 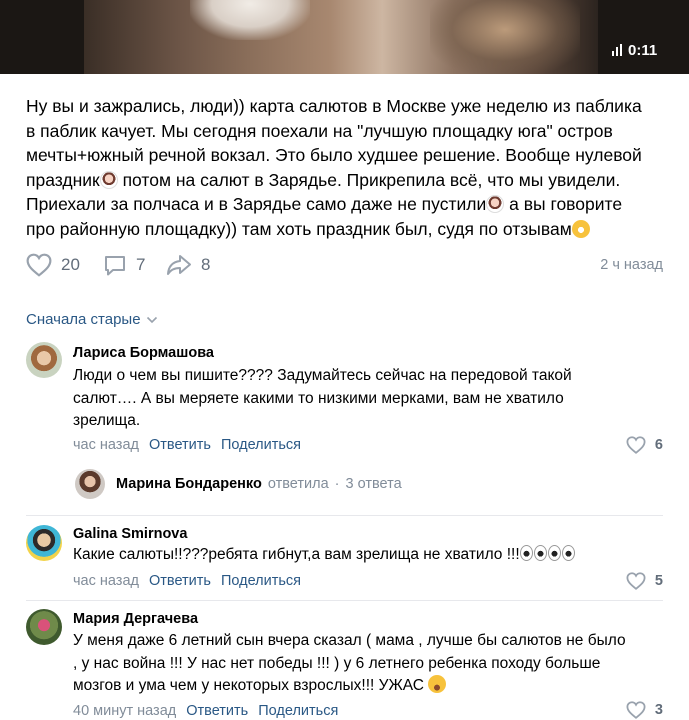 What do you see at coordinates (373, 484) in the screenshot?
I see `reply-count: 3 ответа` at bounding box center [373, 484].